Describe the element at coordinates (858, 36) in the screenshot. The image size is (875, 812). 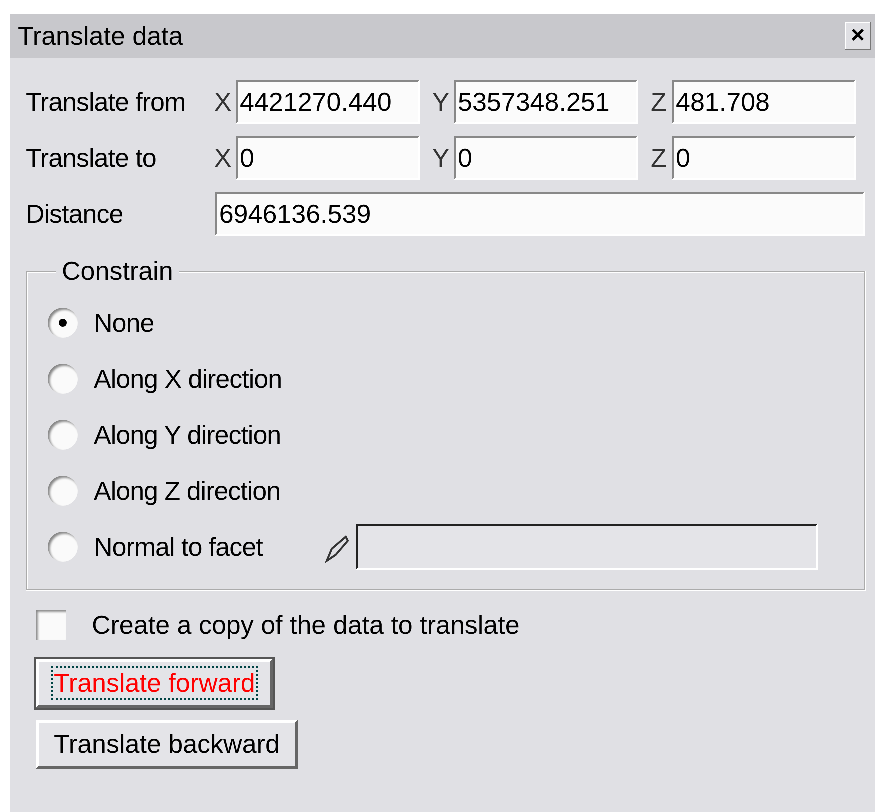
I see `close-button: ×` at that location.